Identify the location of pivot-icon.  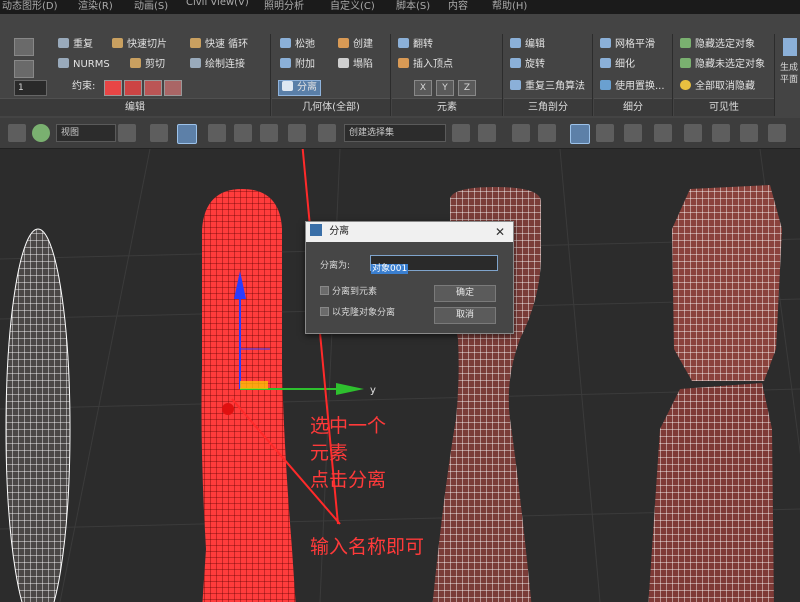
(187, 134).